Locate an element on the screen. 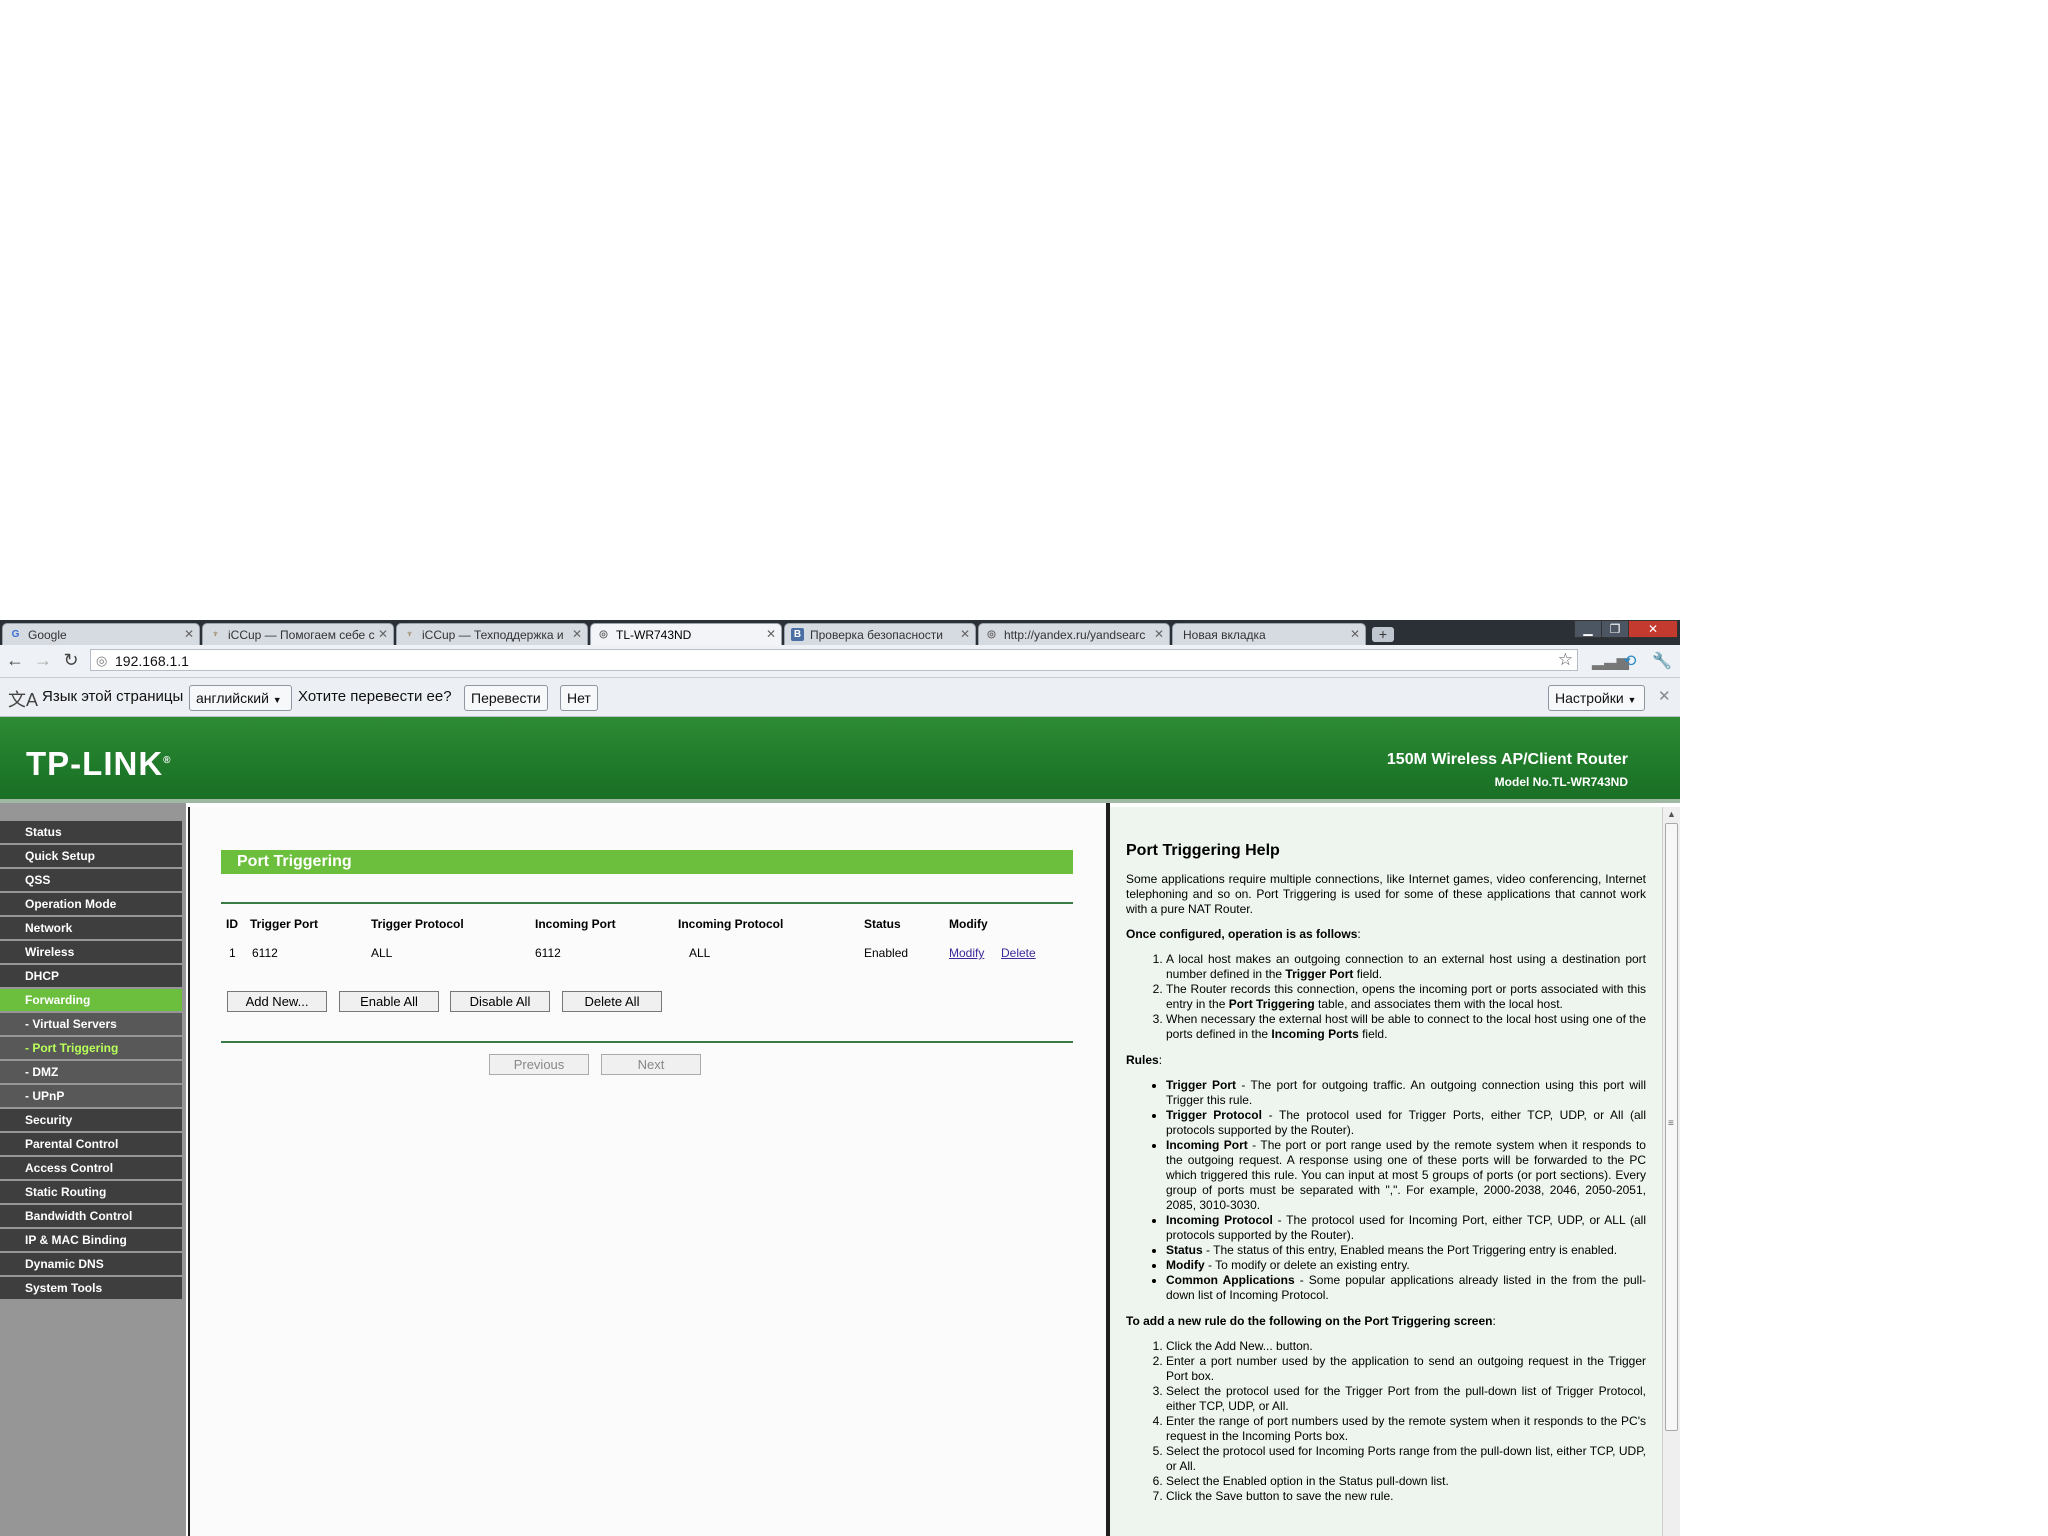 The image size is (2048, 1536). row-status: Enabled is located at coordinates (886, 953).